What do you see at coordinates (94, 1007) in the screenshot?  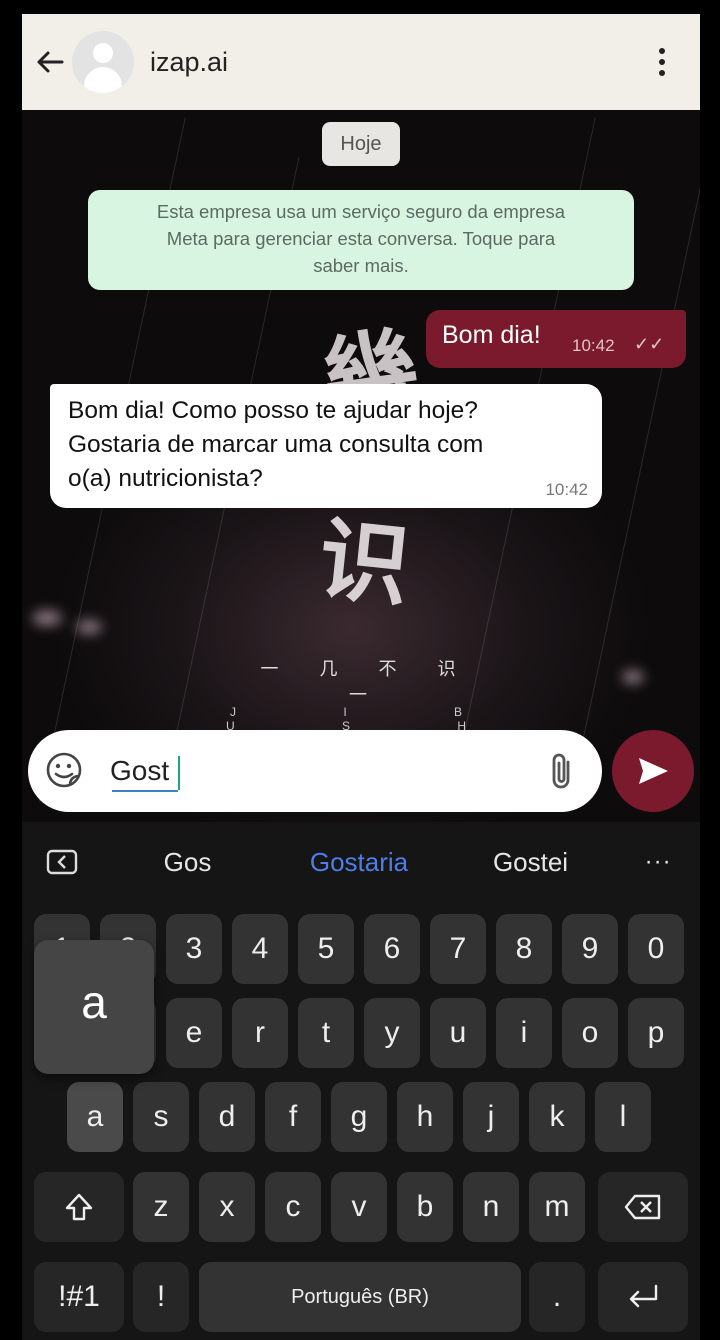 I see `key-preview-popup: a` at bounding box center [94, 1007].